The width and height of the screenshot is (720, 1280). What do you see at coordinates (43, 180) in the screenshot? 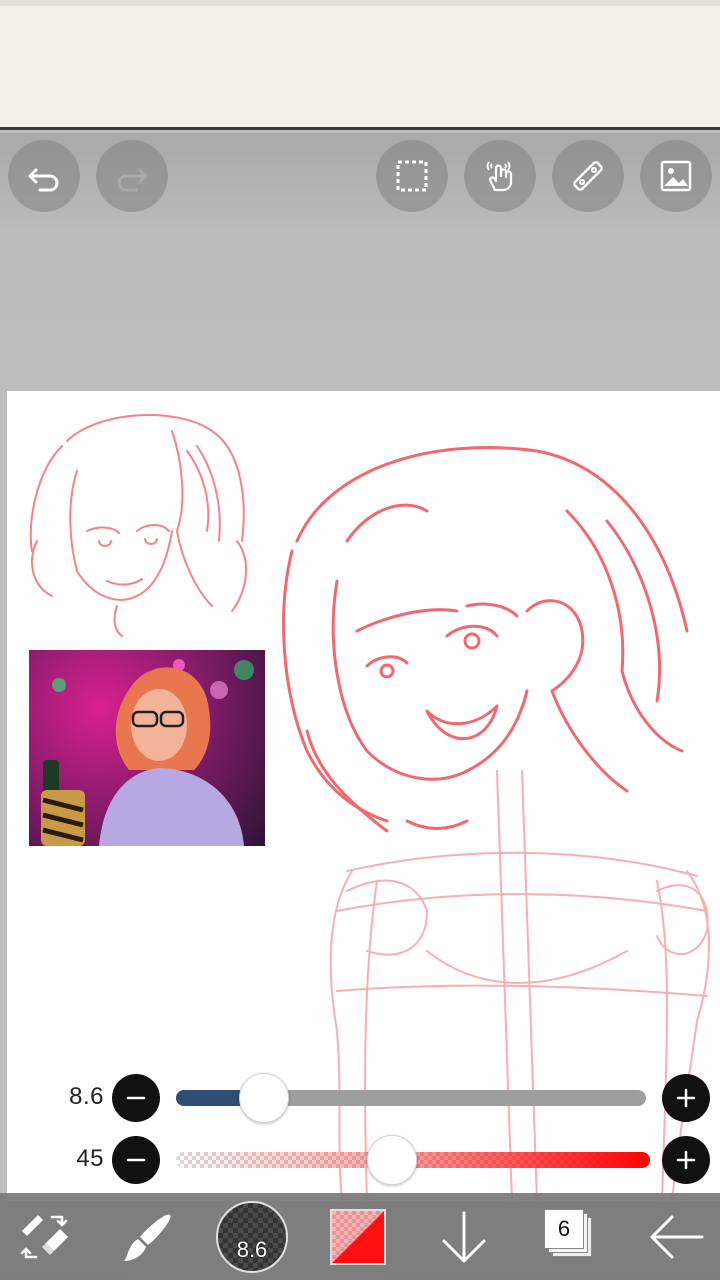
I see `undo-icon` at bounding box center [43, 180].